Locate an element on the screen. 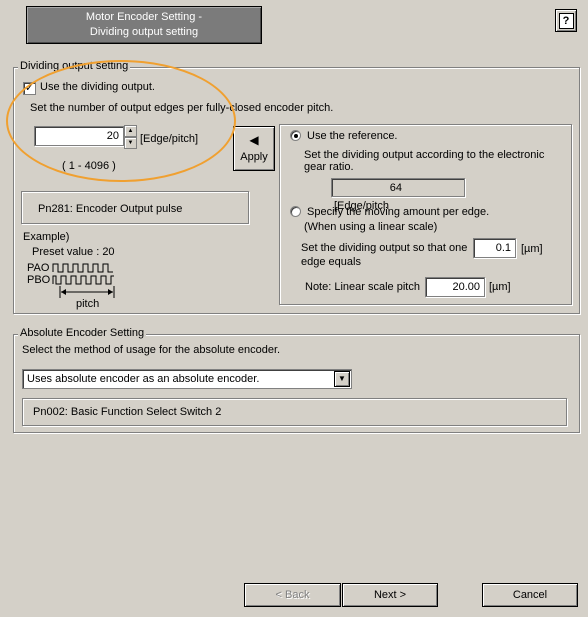  moving-amount-radio is located at coordinates (295, 211).